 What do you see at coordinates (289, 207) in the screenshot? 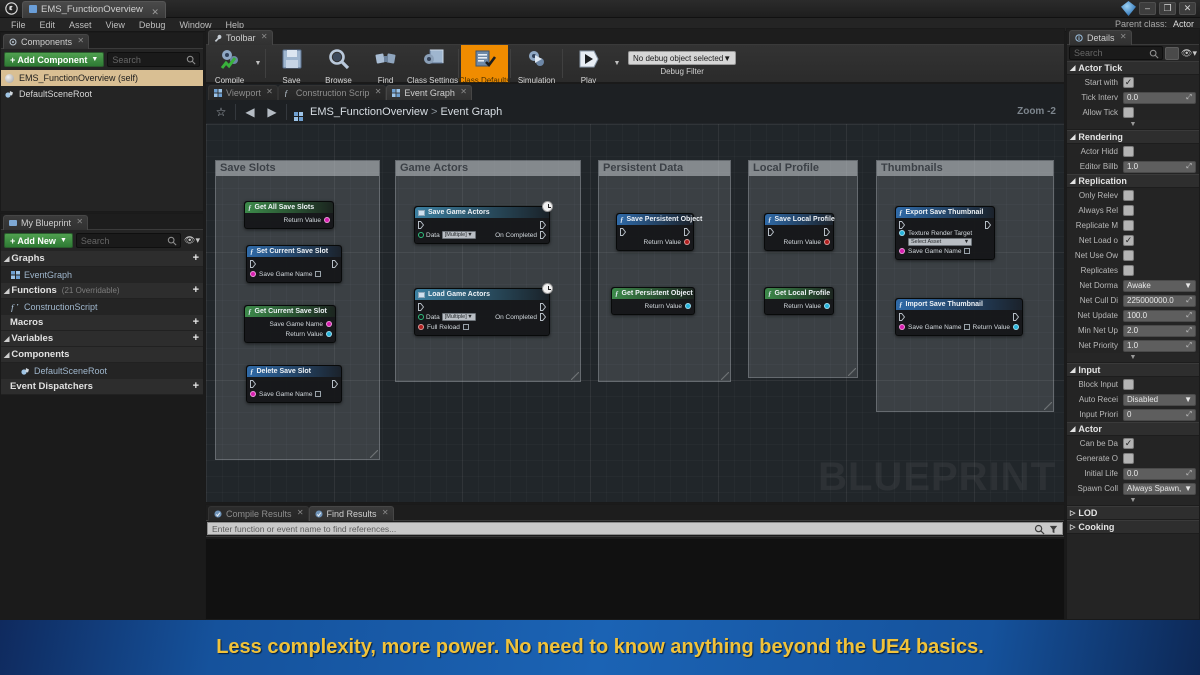
I see `node-header: ƒ Get All Save Slots` at bounding box center [289, 207].